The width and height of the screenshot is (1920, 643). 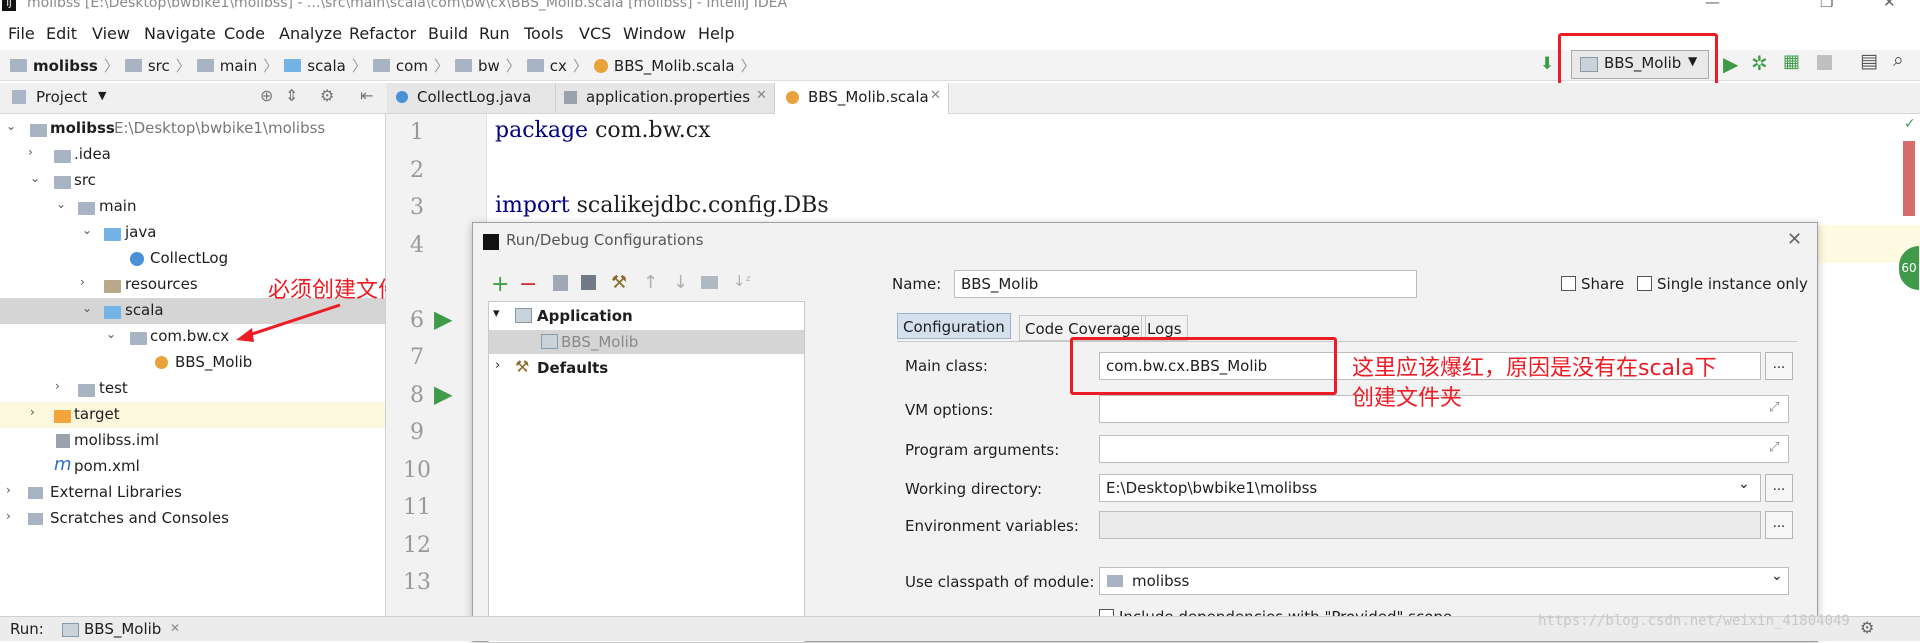 What do you see at coordinates (654, 33) in the screenshot?
I see `menu-window: Window` at bounding box center [654, 33].